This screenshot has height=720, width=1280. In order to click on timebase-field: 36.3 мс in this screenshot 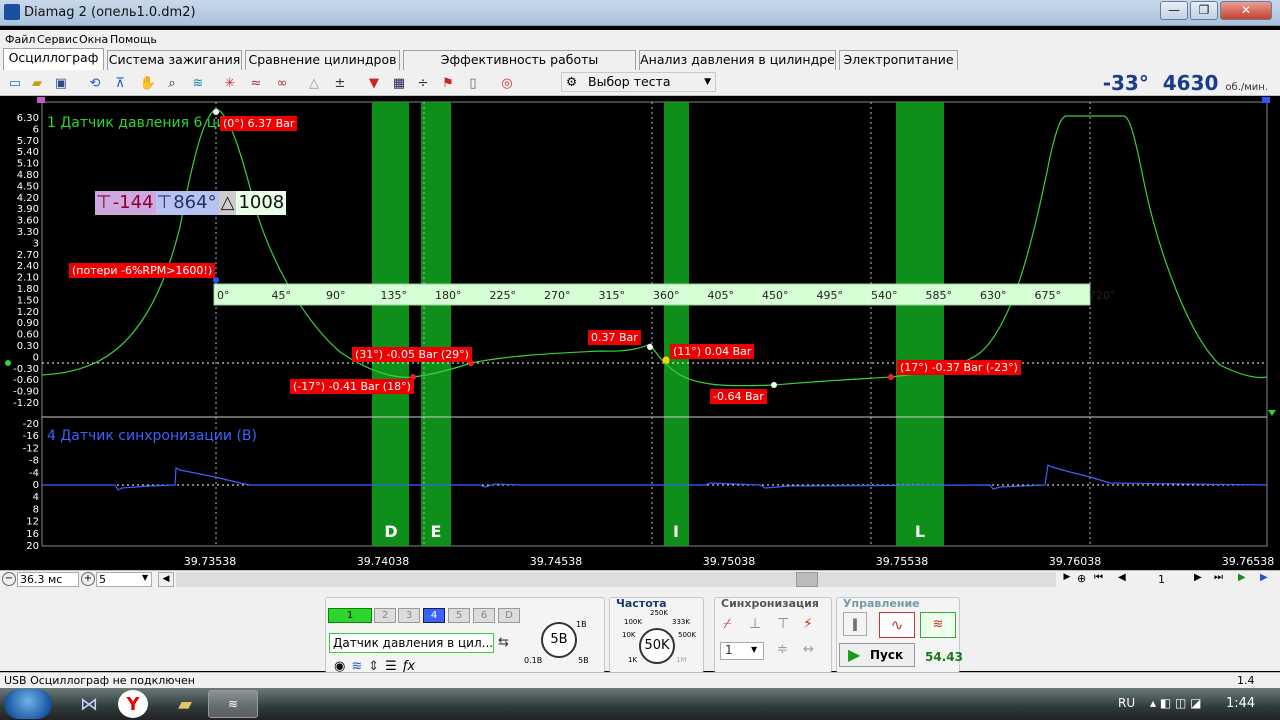, I will do `click(48, 579)`.